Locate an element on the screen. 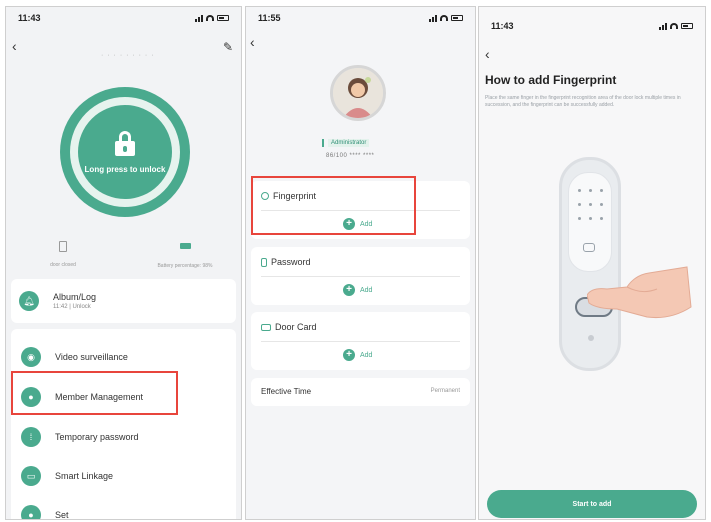 The width and height of the screenshot is (711, 522). fingerprint-highlight is located at coordinates (333, 205).